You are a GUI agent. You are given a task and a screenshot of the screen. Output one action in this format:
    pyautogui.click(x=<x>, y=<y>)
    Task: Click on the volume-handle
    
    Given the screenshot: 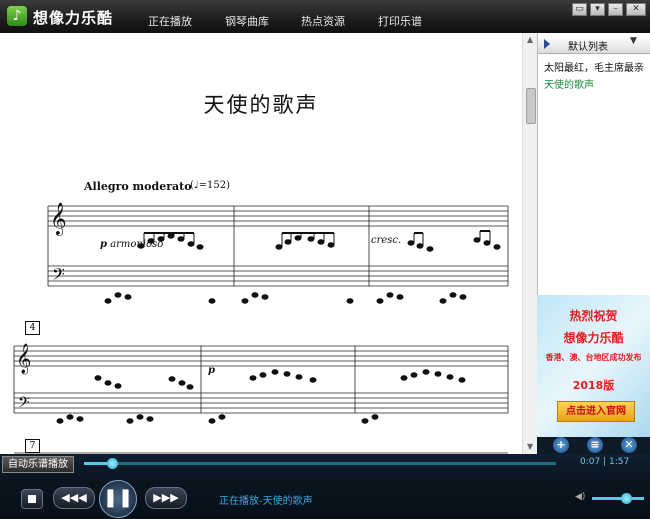 What is the action you would take?
    pyautogui.click(x=626, y=498)
    